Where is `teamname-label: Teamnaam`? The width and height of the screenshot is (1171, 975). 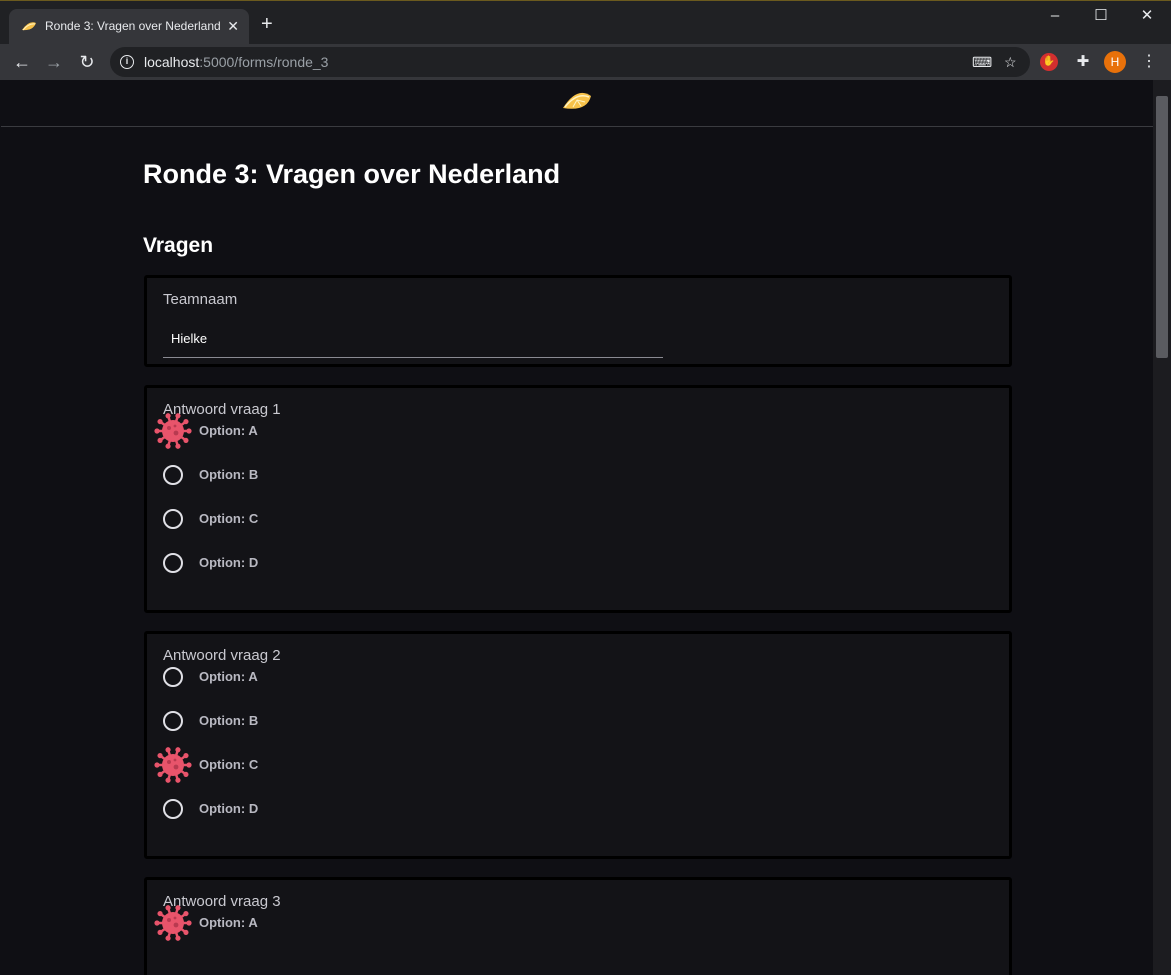 teamname-label: Teamnaam is located at coordinates (200, 299).